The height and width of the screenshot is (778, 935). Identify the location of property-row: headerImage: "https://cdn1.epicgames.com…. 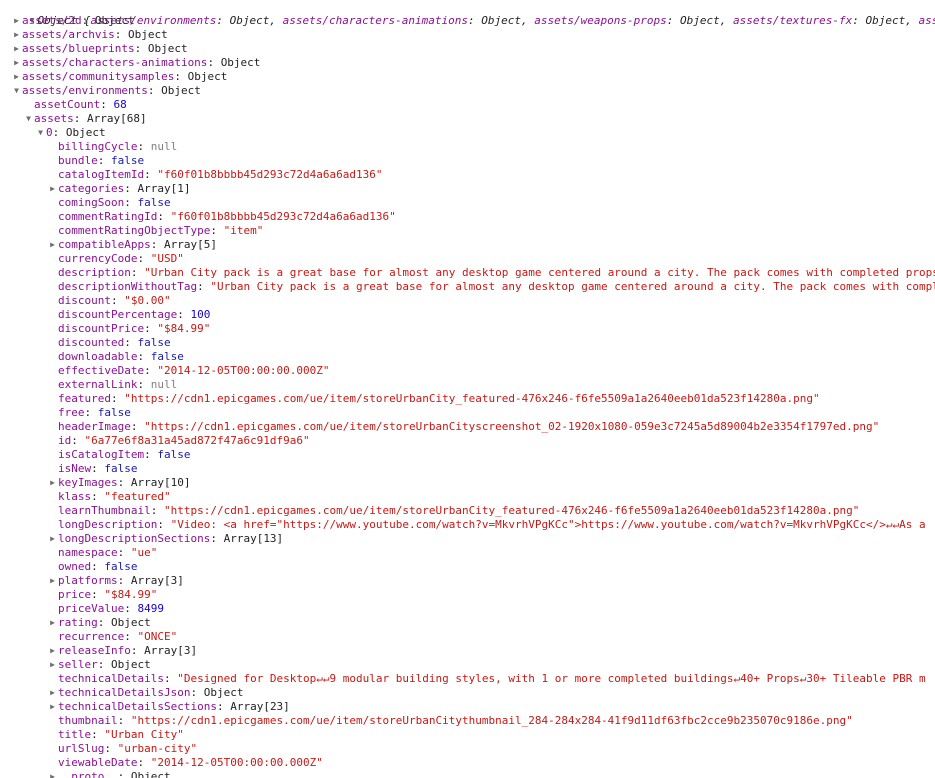
(491, 427).